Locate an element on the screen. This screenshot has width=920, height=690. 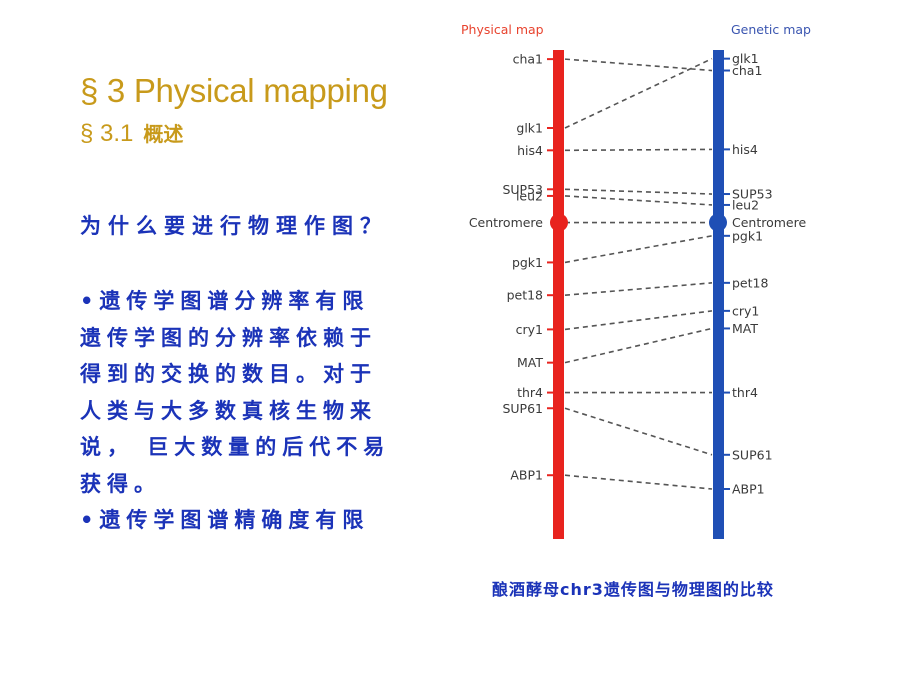
genetic-label-MAT: MAT is located at coordinates (745, 328).